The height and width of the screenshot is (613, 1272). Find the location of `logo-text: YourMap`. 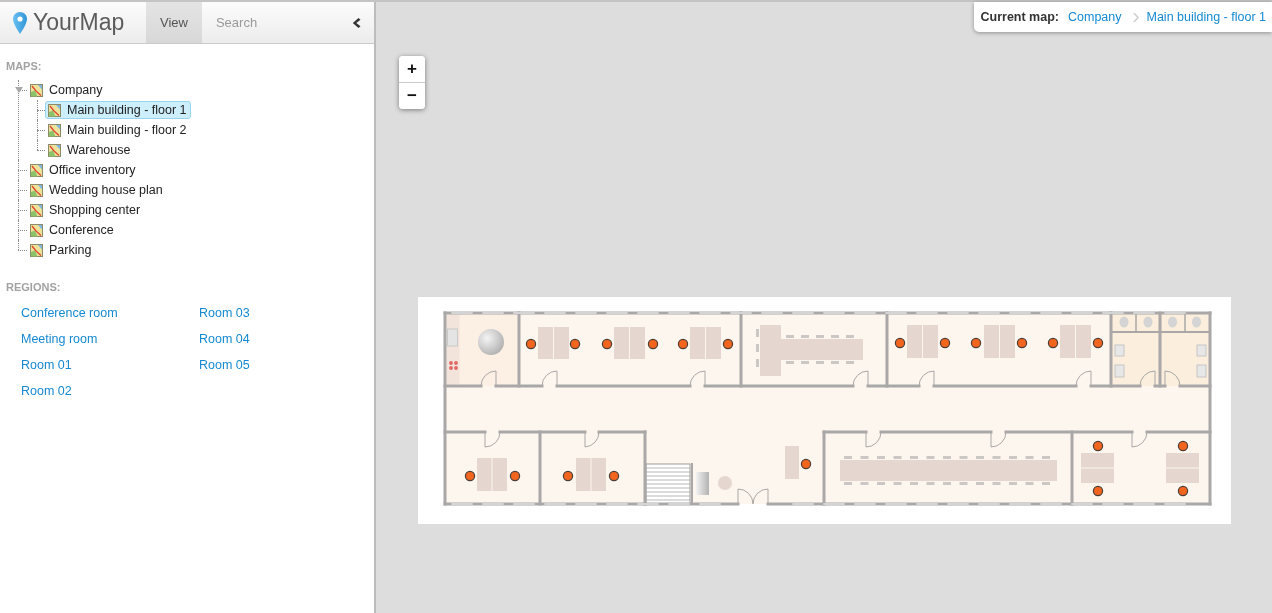

logo-text: YourMap is located at coordinates (79, 22).